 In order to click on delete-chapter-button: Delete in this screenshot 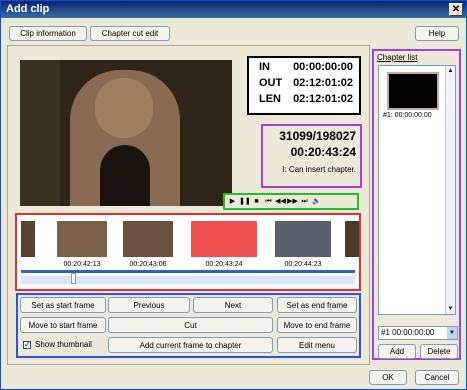, I will do `click(439, 351)`.